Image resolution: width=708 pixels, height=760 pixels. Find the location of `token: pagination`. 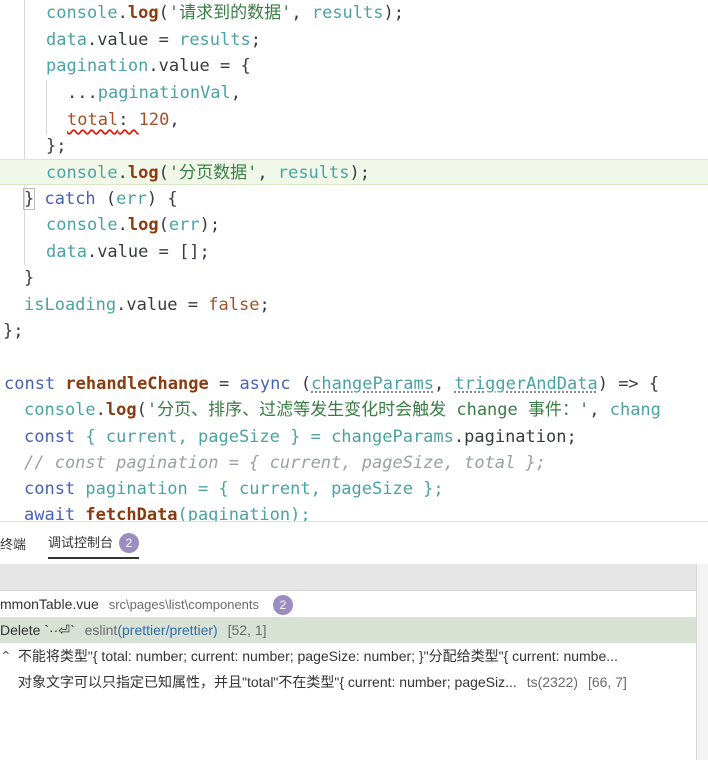

token: pagination is located at coordinates (97, 66).